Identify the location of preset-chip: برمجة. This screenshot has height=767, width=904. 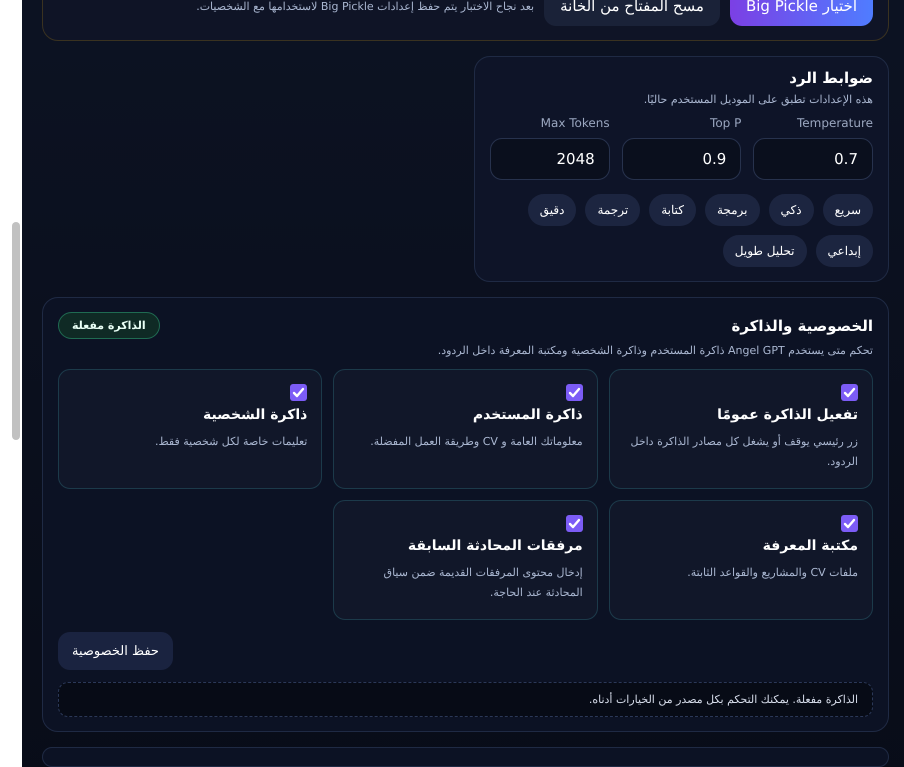
(732, 210).